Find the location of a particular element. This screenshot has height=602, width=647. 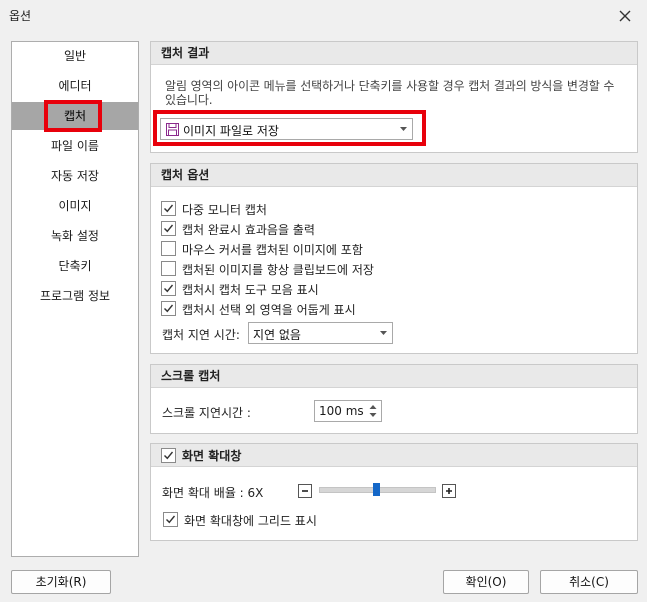

sidebar-item-about: 프로그램 정보 is located at coordinates (75, 296).